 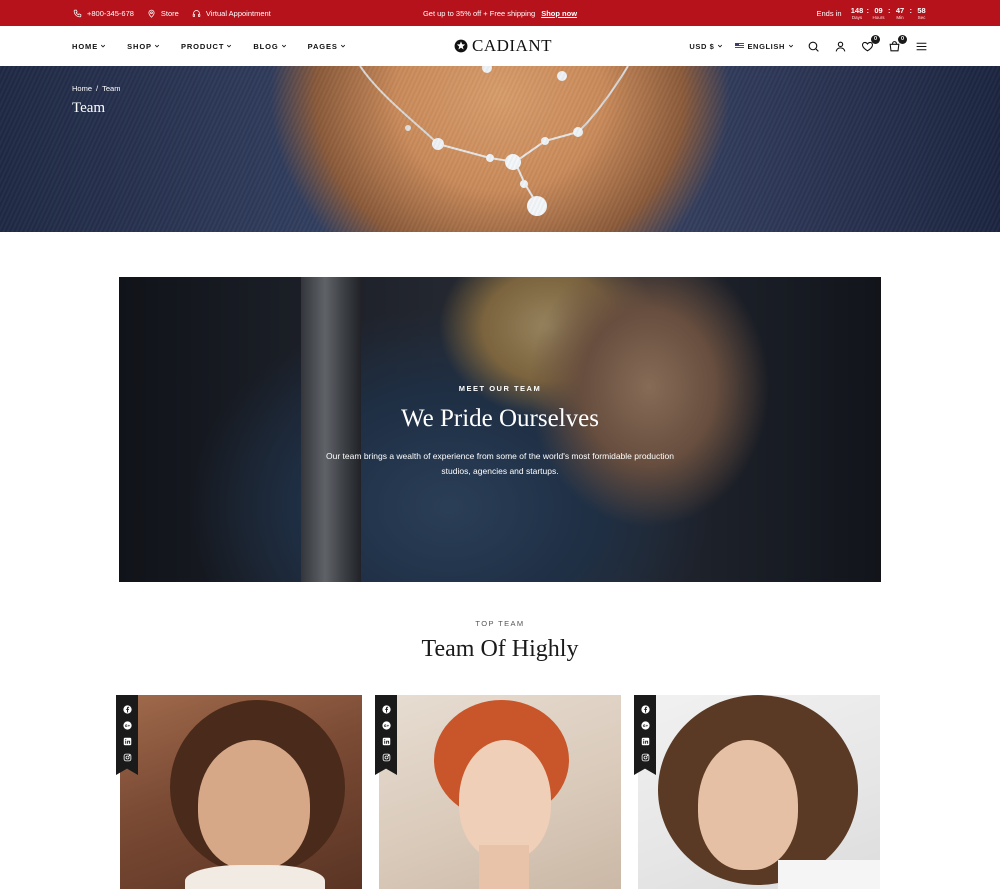 What do you see at coordinates (139, 46) in the screenshot?
I see `nav-shop-label: SHOP` at bounding box center [139, 46].